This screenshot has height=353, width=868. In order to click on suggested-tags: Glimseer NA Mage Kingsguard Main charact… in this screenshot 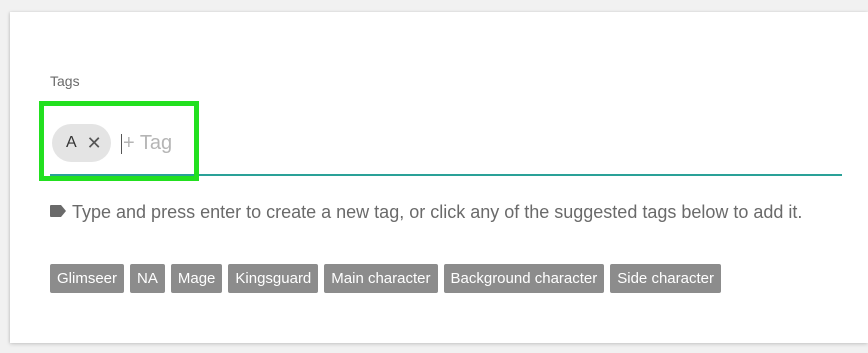, I will do `click(385, 278)`.